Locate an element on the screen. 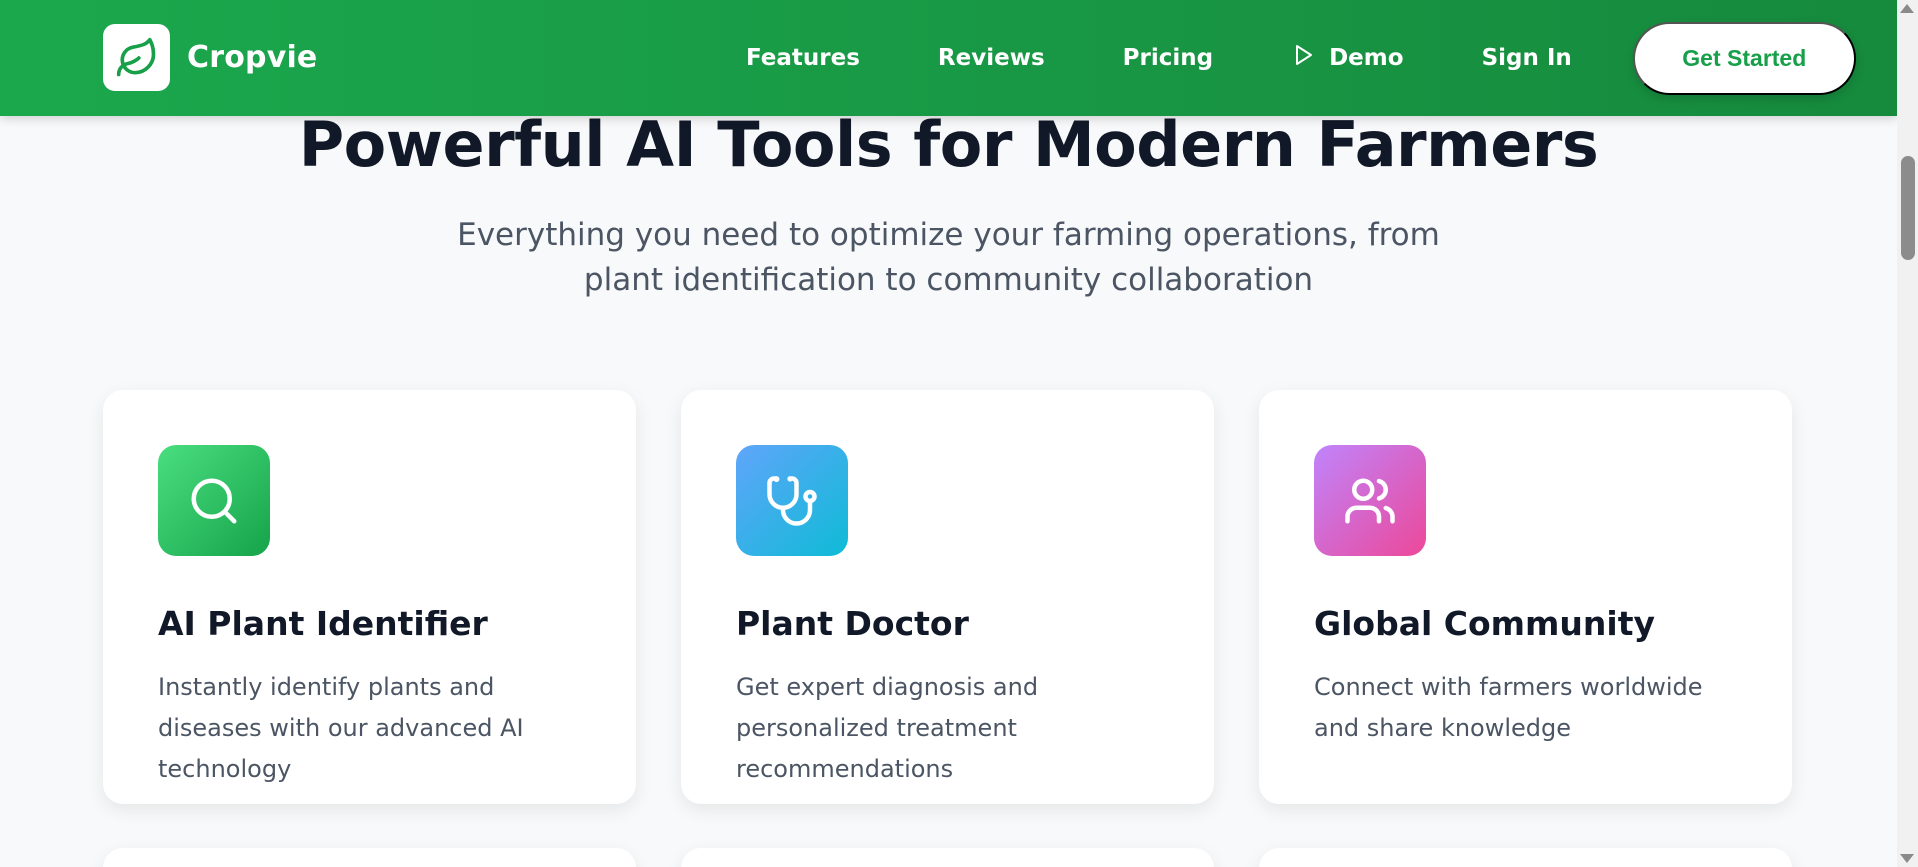 This screenshot has width=1918, height=867. scrollbar-thumb is located at coordinates (1908, 208).